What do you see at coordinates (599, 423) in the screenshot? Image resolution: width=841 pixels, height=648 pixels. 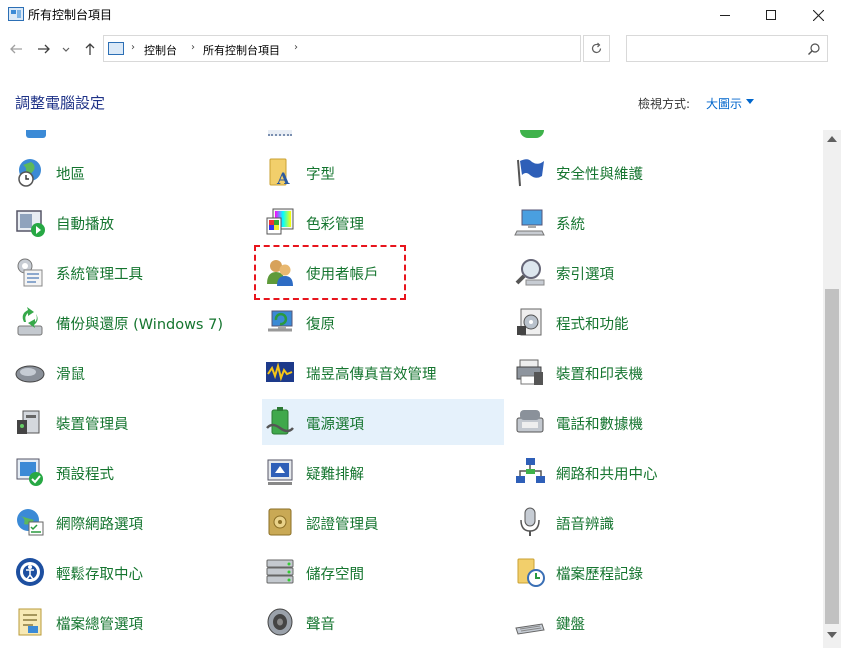 I see `control-panel-item-label: 電話和數據機` at bounding box center [599, 423].